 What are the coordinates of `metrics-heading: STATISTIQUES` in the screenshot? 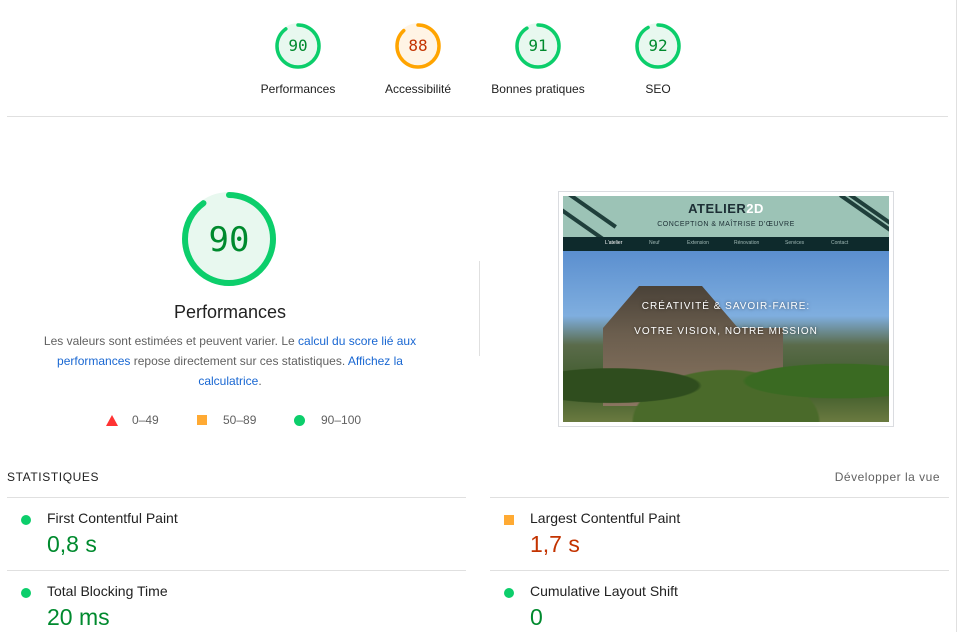 It's located at (53, 477).